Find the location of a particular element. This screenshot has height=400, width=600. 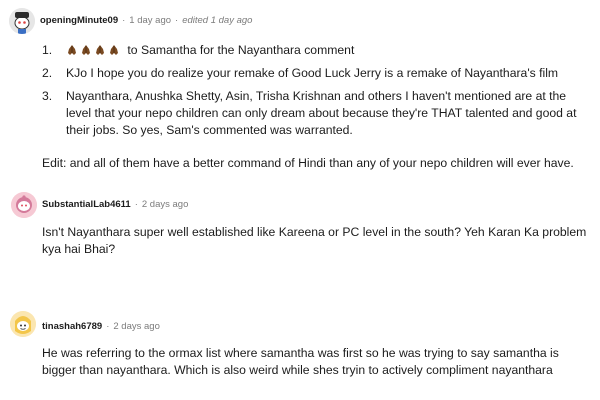

comment-meta: SubstantialLab4611 · 2 days ago is located at coordinates (115, 204).